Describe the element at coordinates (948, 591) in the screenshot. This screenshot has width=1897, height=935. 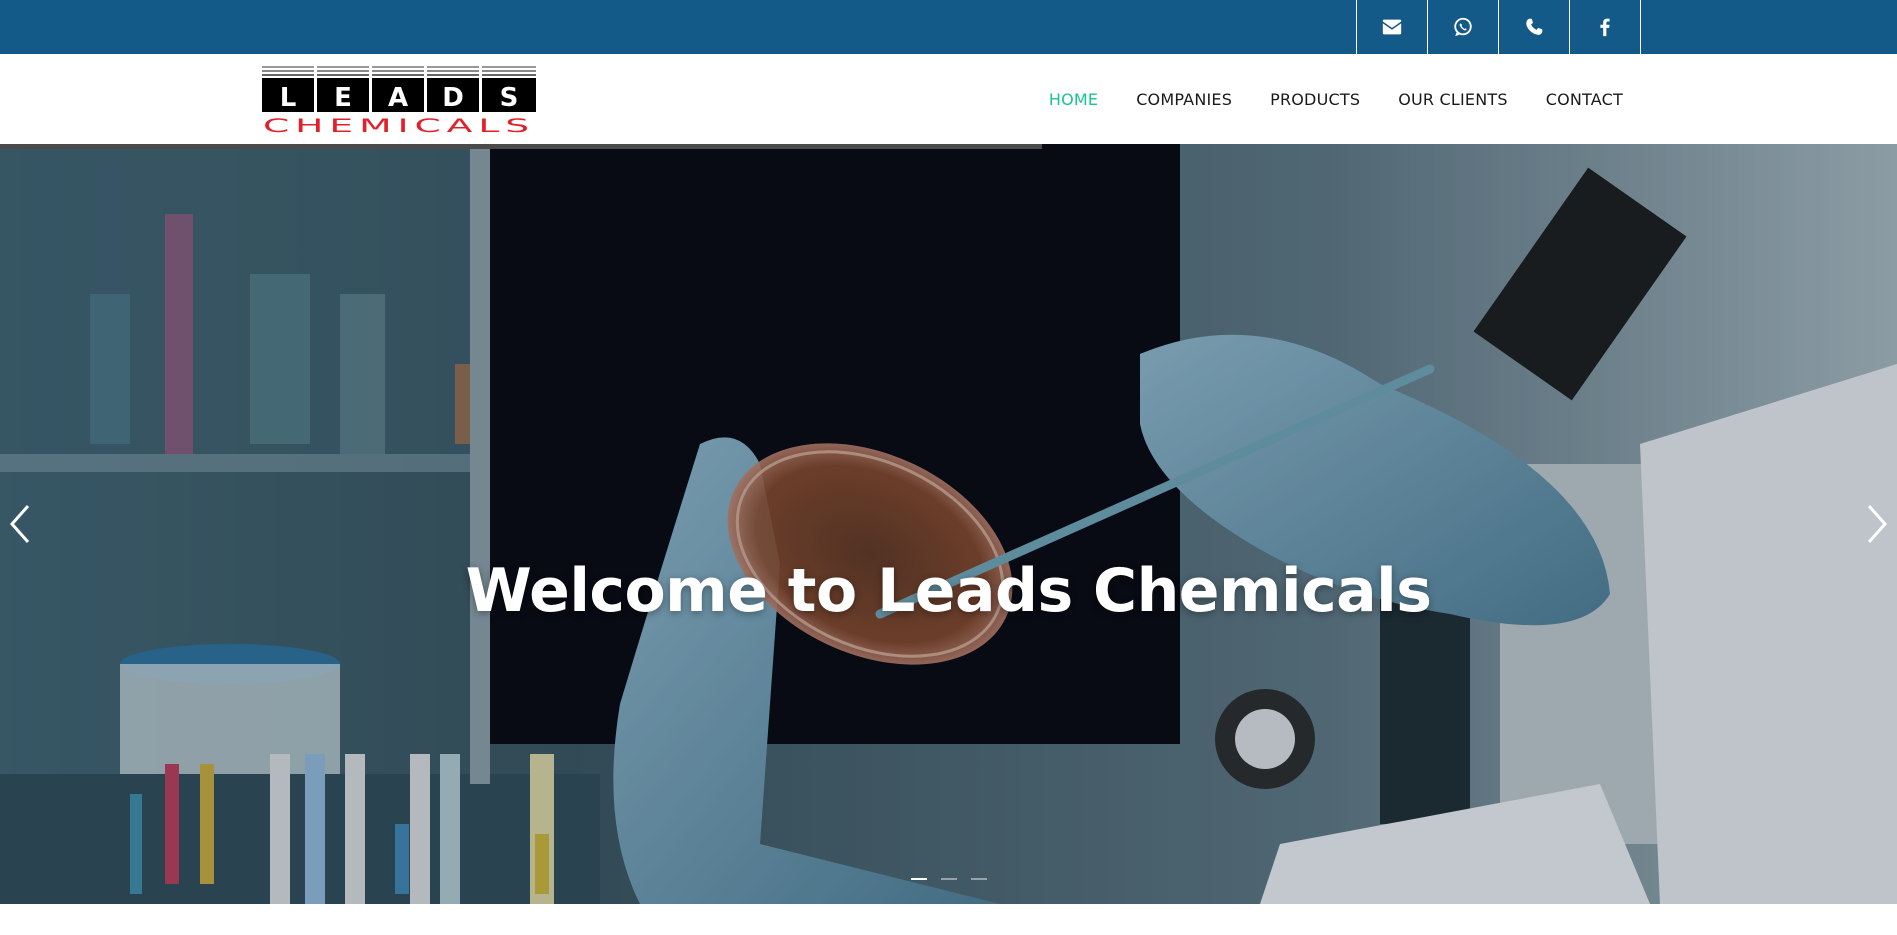
I see `hero-title: Welcome to Leads Chemicals` at that location.